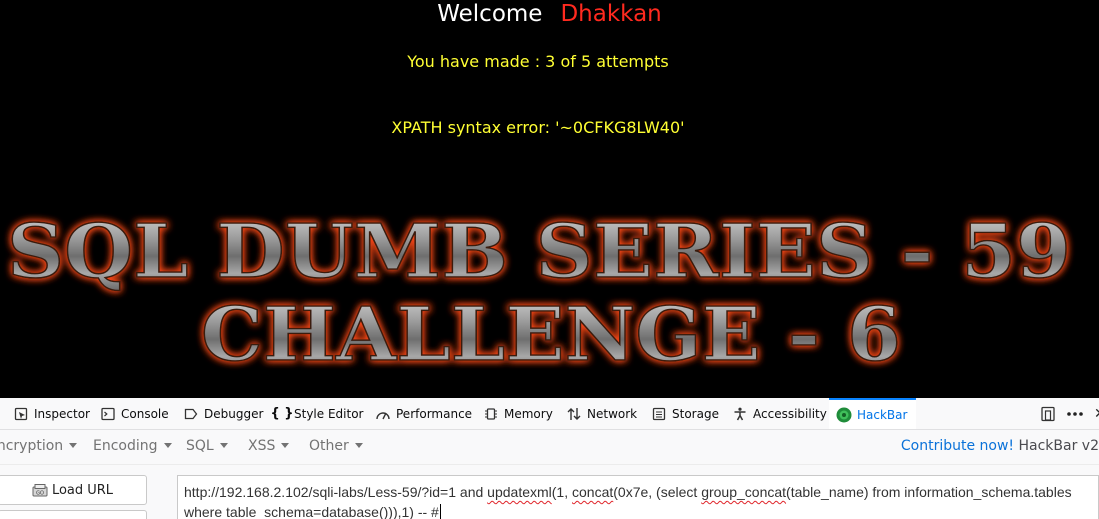 Image resolution: width=1099 pixels, height=519 pixels. I want to click on contribute-link: Contribute now!, so click(957, 446).